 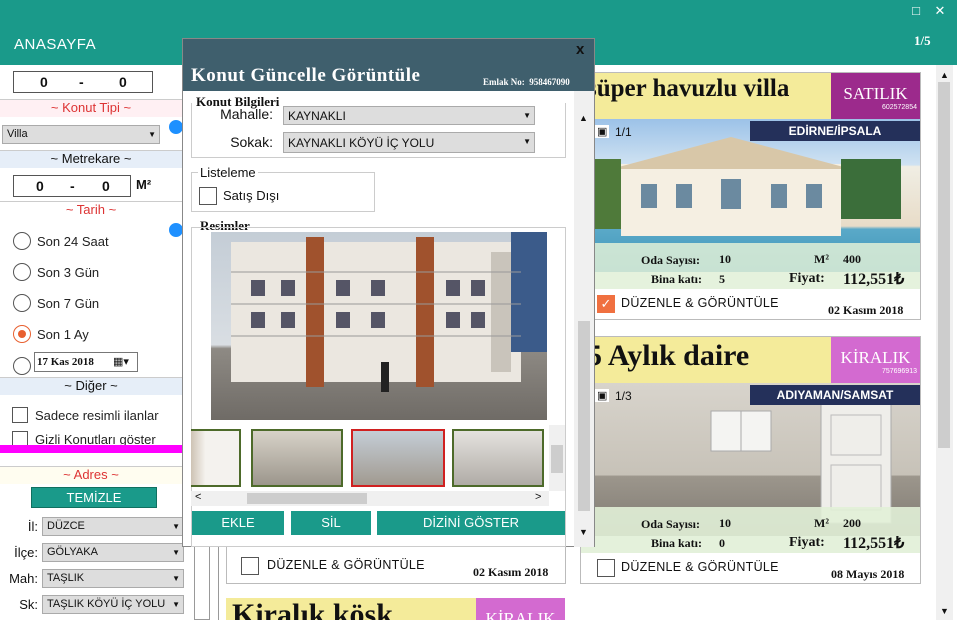 What do you see at coordinates (55, 44) in the screenshot?
I see `home-title: ANASAYFA` at bounding box center [55, 44].